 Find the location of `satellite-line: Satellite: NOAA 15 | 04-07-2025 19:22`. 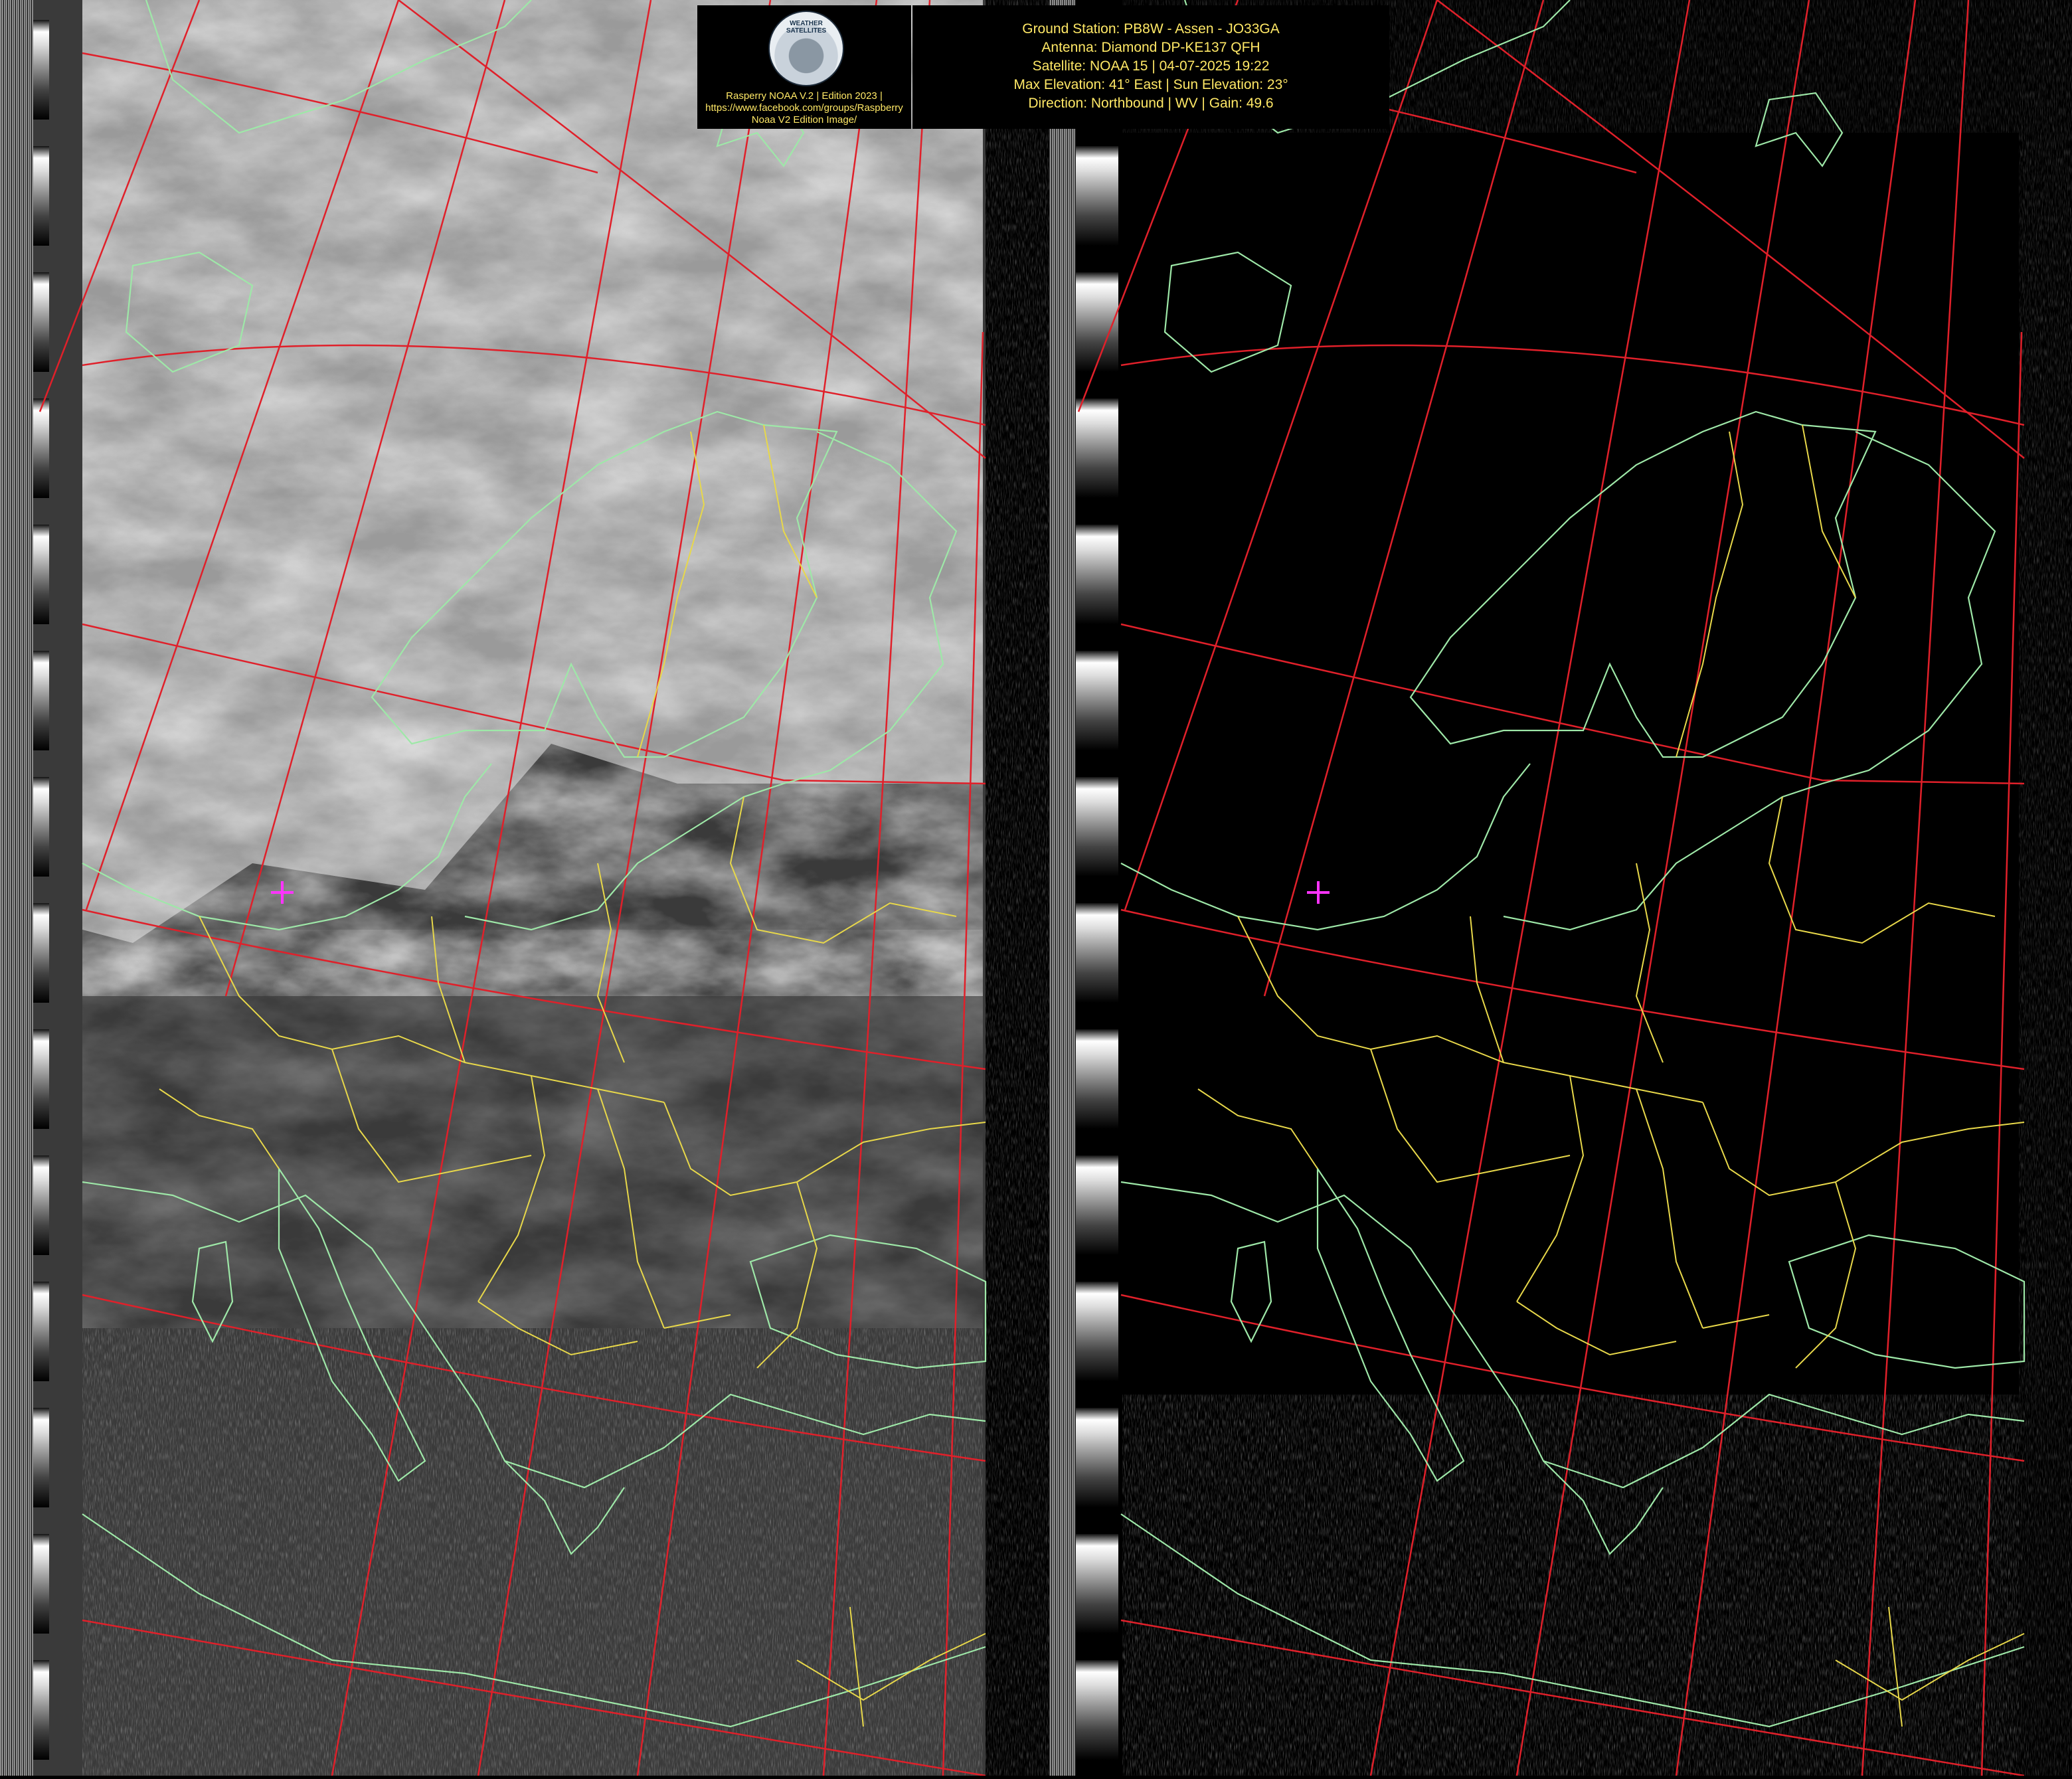

satellite-line: Satellite: NOAA 15 | 04-07-2025 19:22 is located at coordinates (1151, 66).